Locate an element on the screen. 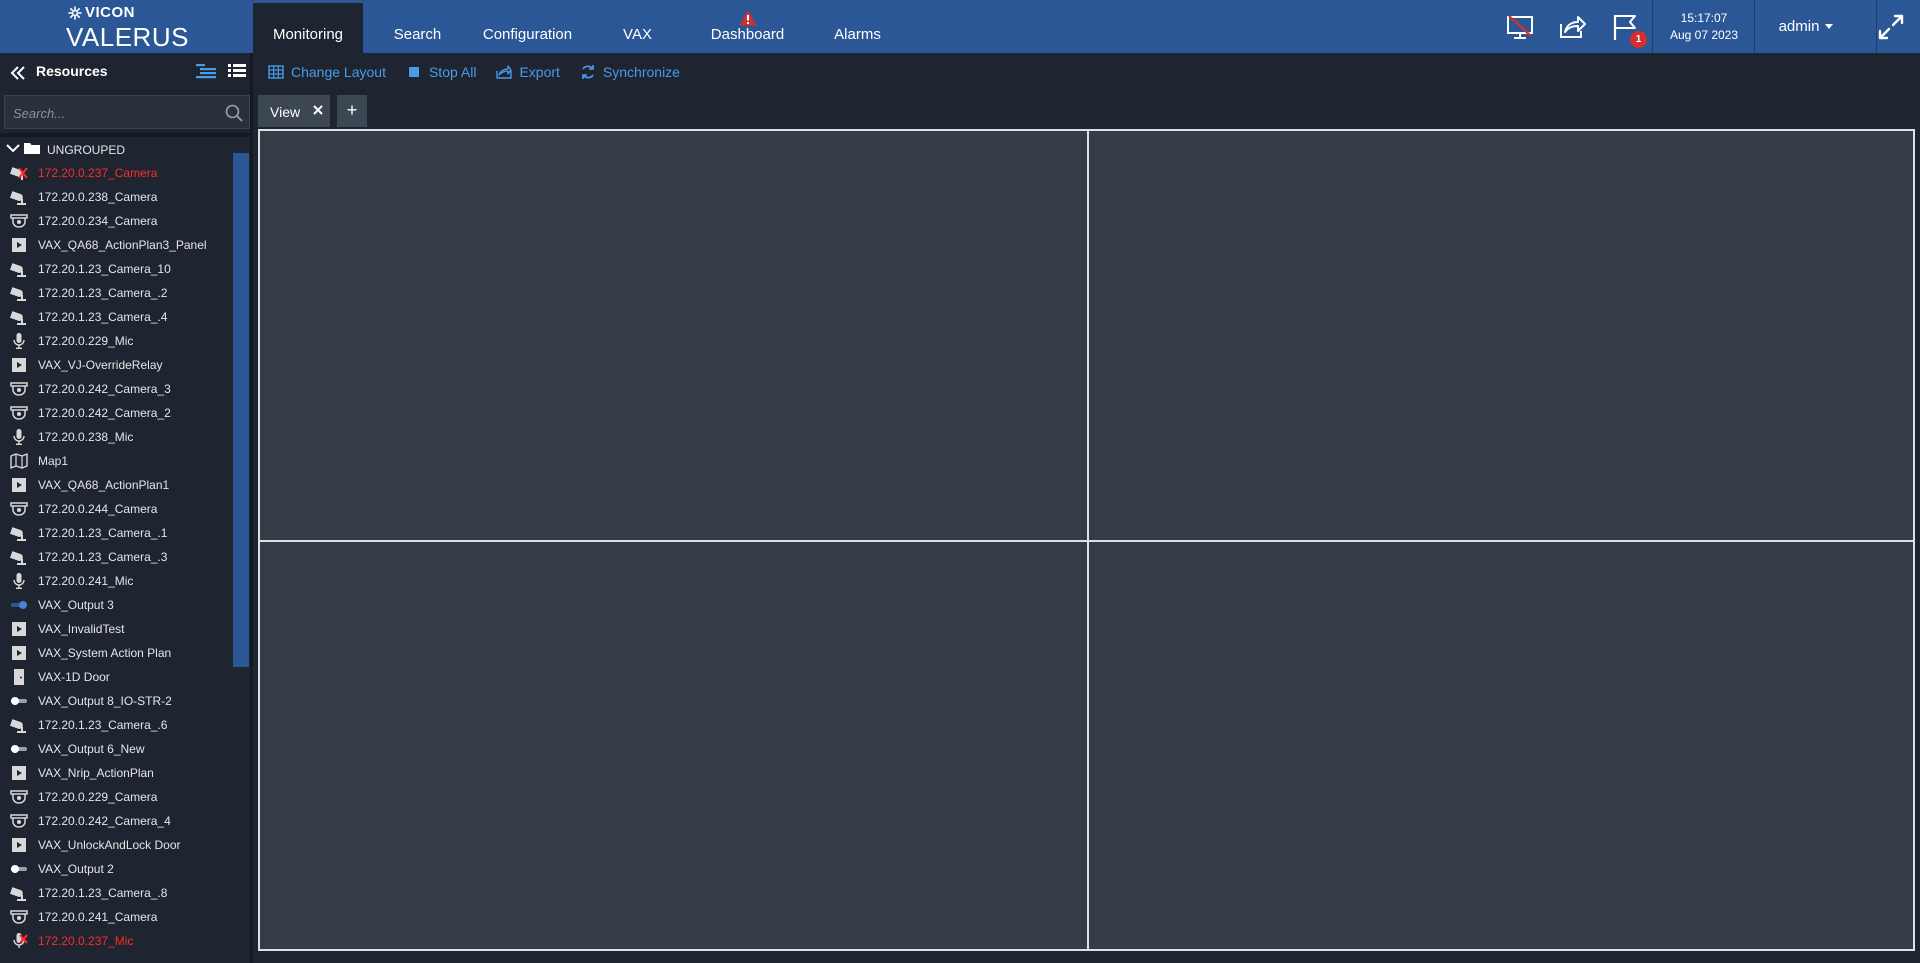  resource-item: 172.20.0.244_Camera is located at coordinates (116, 509).